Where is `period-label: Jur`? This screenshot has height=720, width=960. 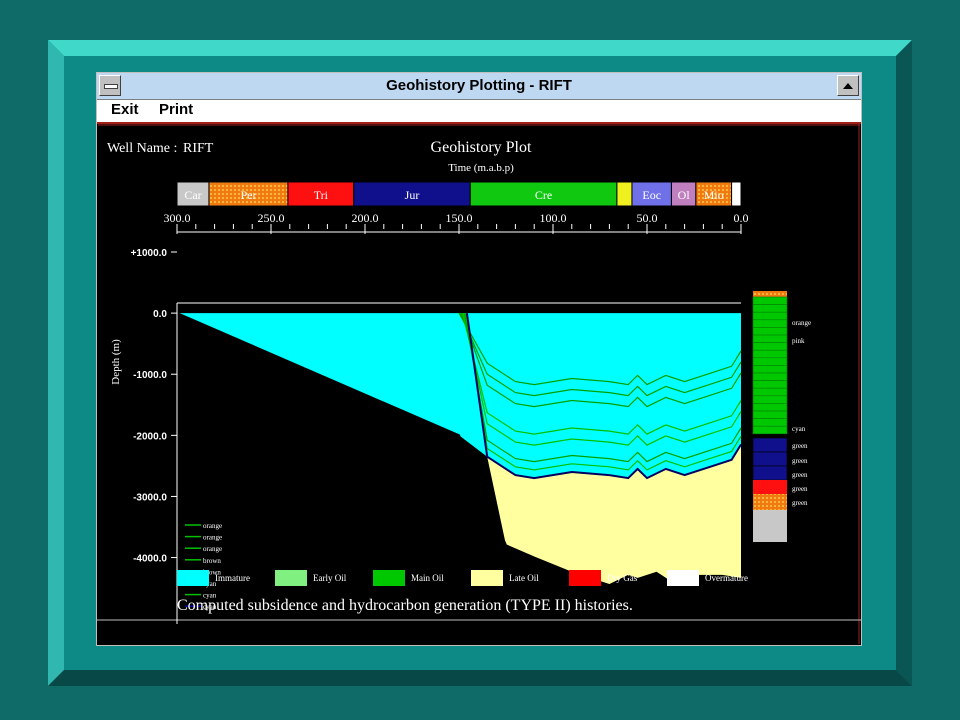 period-label: Jur is located at coordinates (412, 195).